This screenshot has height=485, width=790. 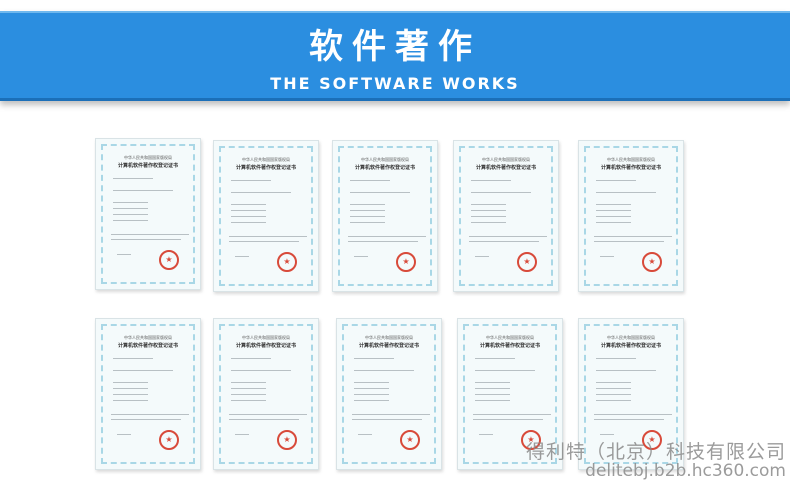 What do you see at coordinates (385, 216) in the screenshot?
I see `certificate-3: 中华人民共和国国家版权局 计算机软件著作权登记证书 ★` at bounding box center [385, 216].